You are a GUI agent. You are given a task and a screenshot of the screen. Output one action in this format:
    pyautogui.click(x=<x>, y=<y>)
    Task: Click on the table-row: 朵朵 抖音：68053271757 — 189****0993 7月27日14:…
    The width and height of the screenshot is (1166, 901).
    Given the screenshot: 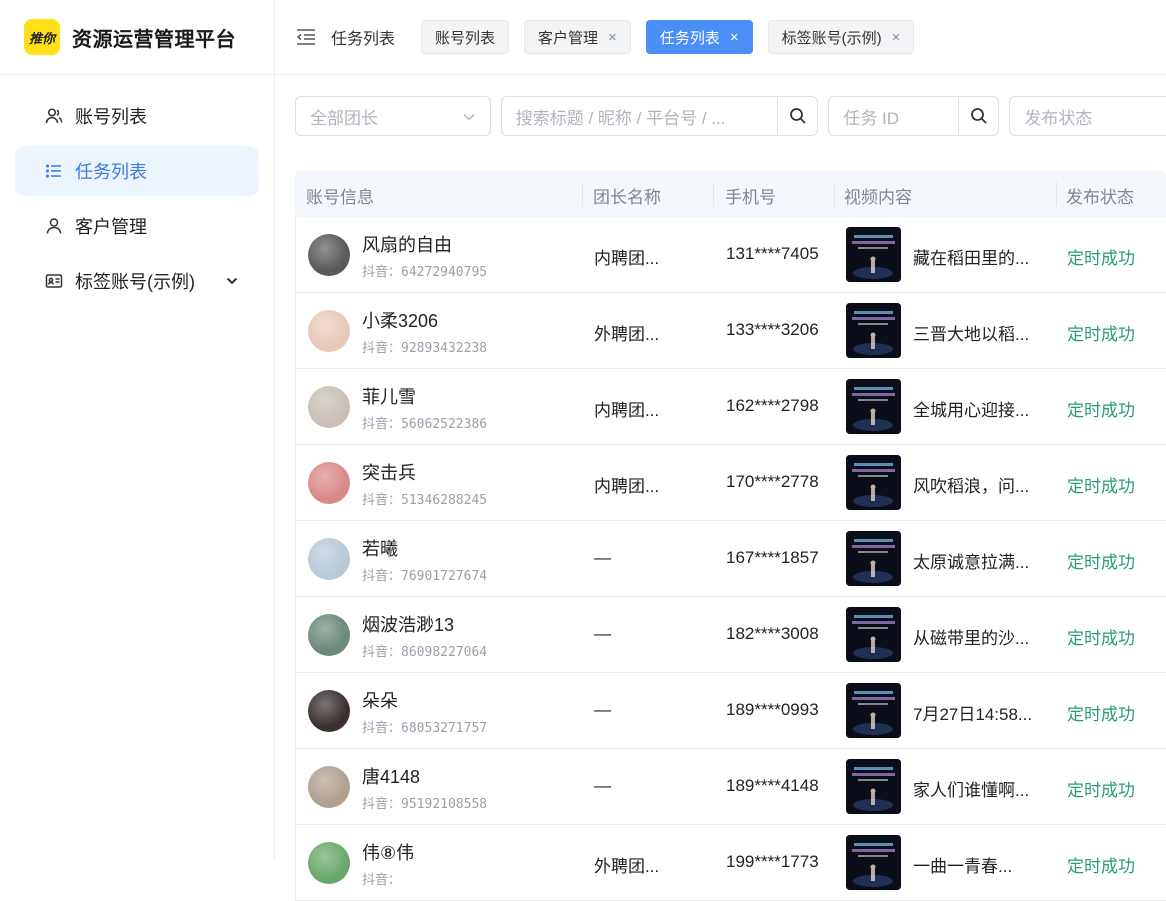 What is the action you would take?
    pyautogui.click(x=730, y=711)
    